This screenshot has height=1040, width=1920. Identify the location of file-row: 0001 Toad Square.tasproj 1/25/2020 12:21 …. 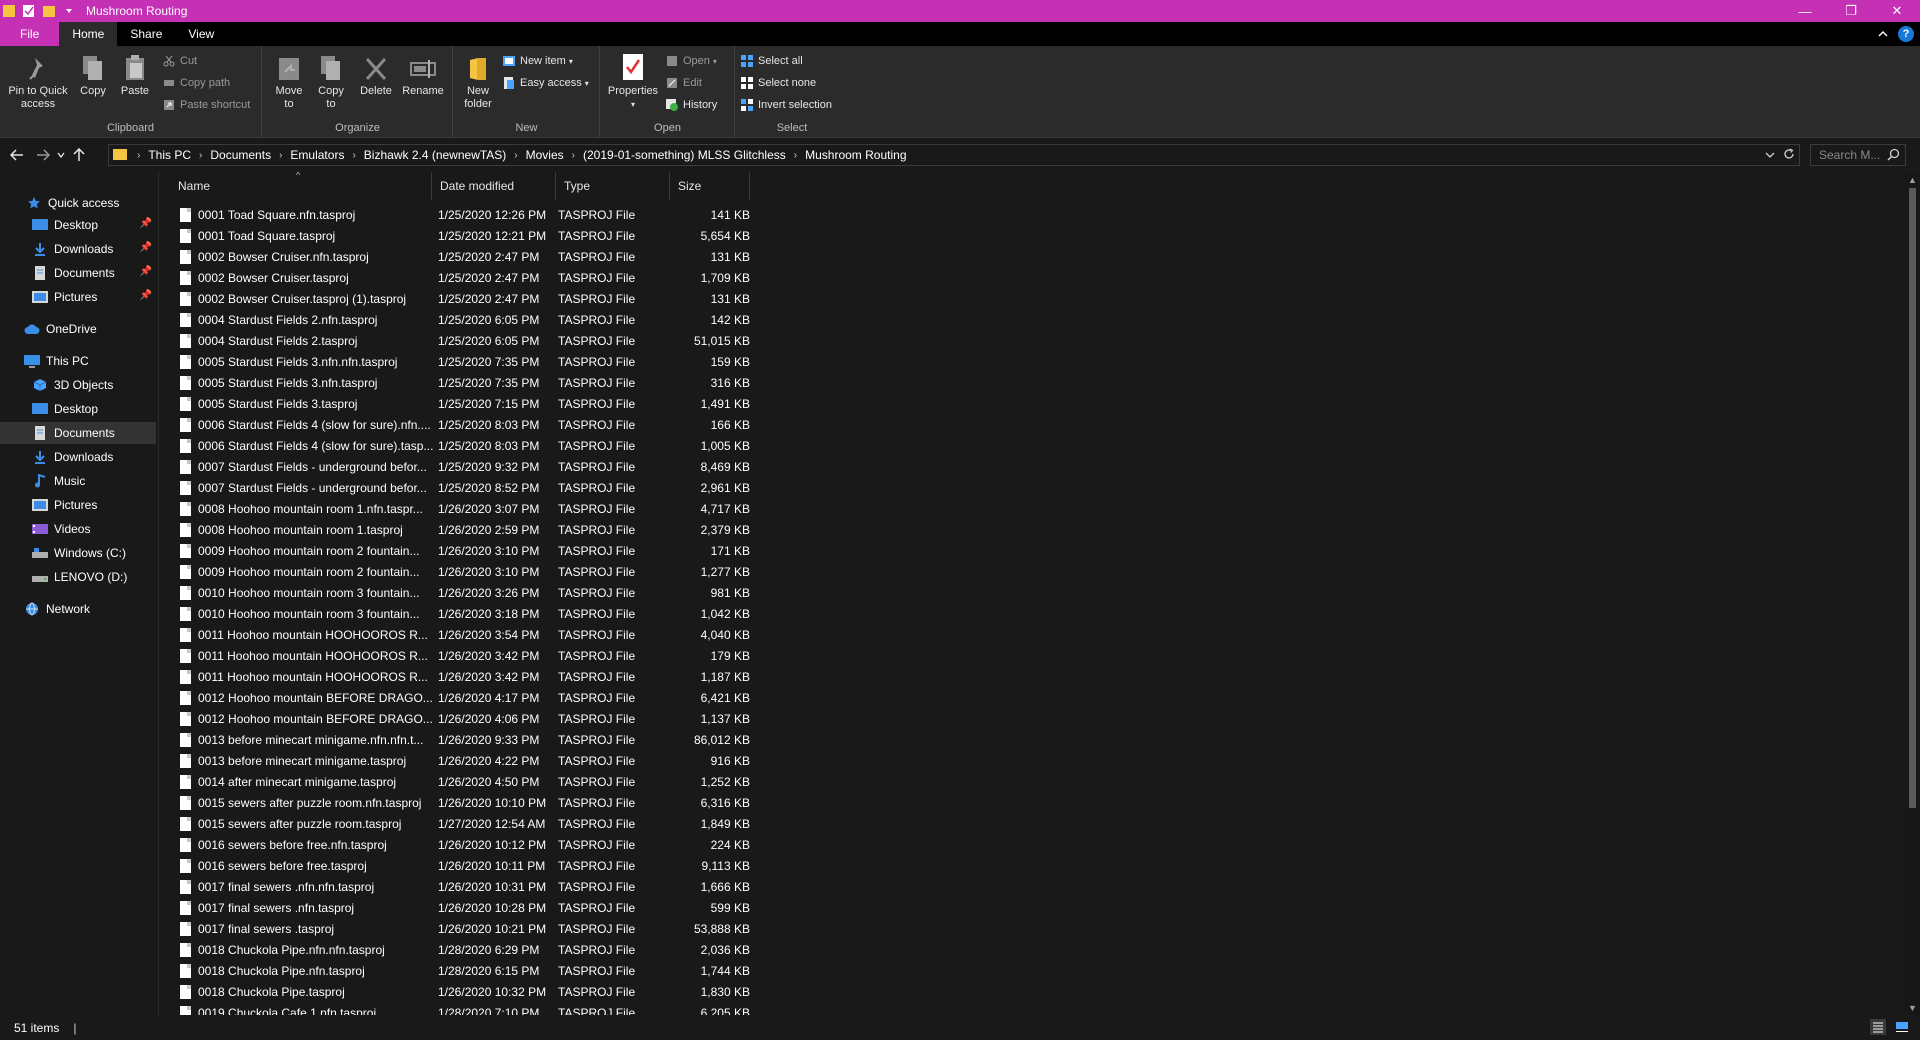
(470, 235).